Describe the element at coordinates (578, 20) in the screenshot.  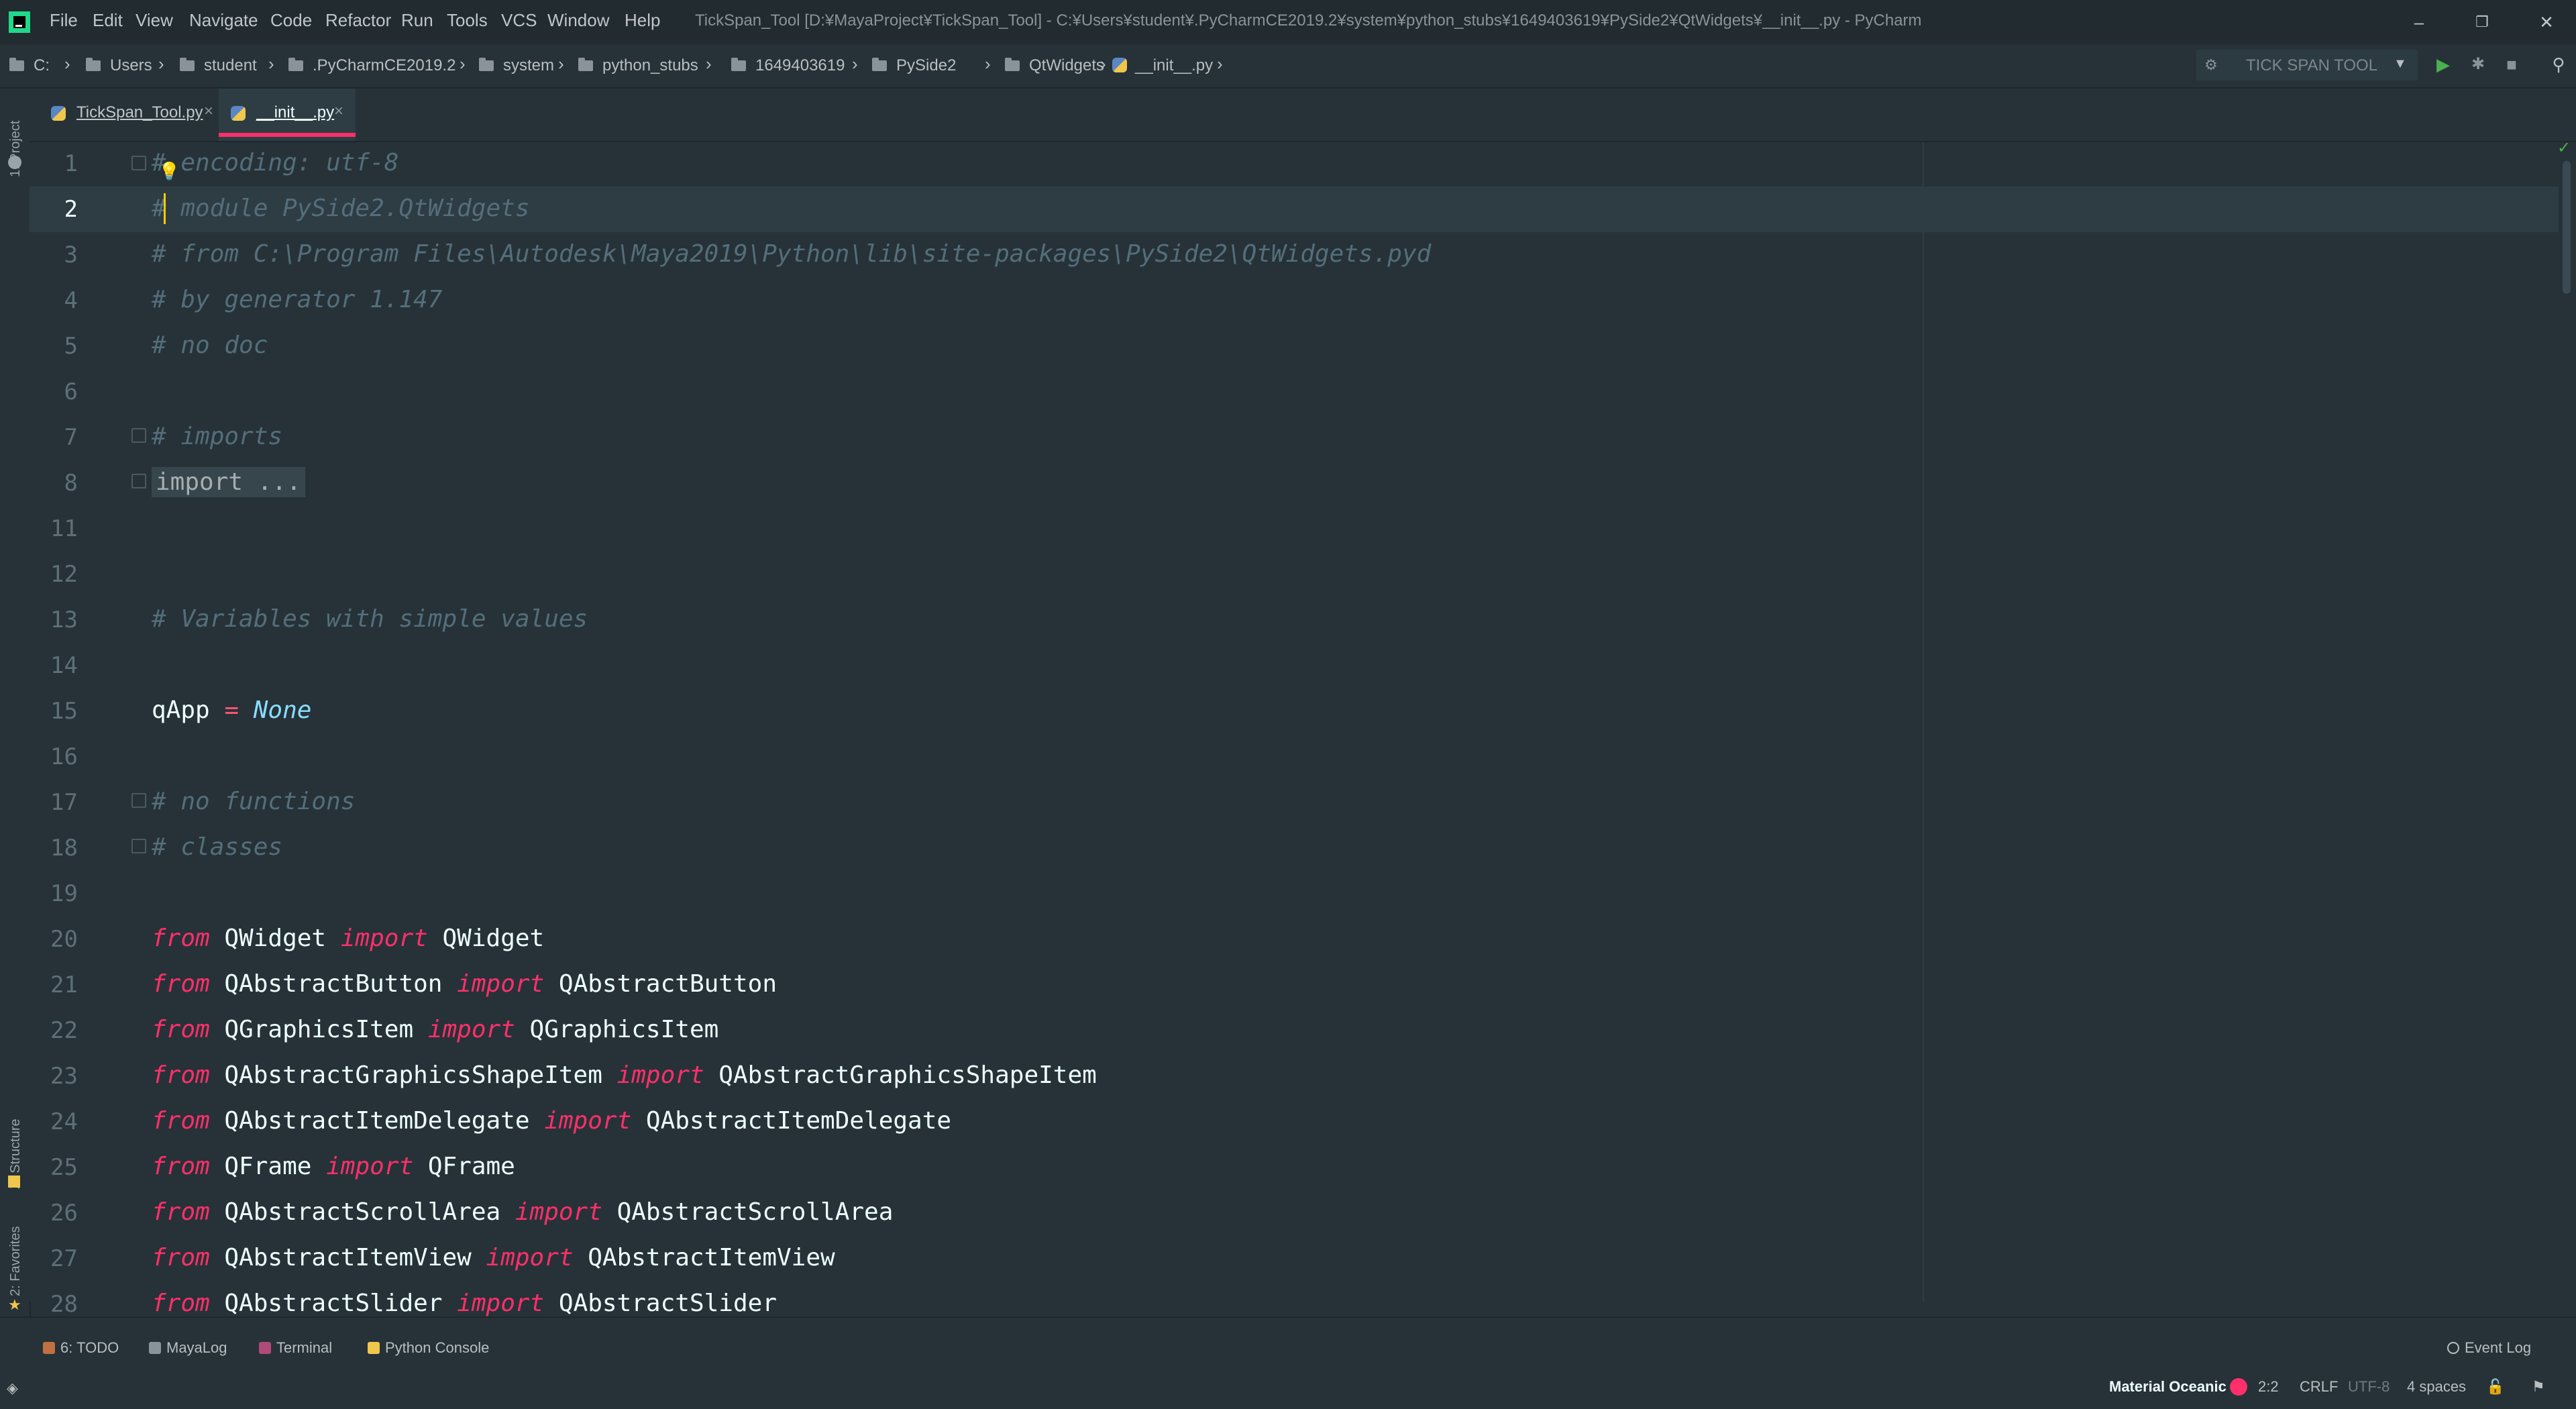
I see `menu-window: Window` at that location.